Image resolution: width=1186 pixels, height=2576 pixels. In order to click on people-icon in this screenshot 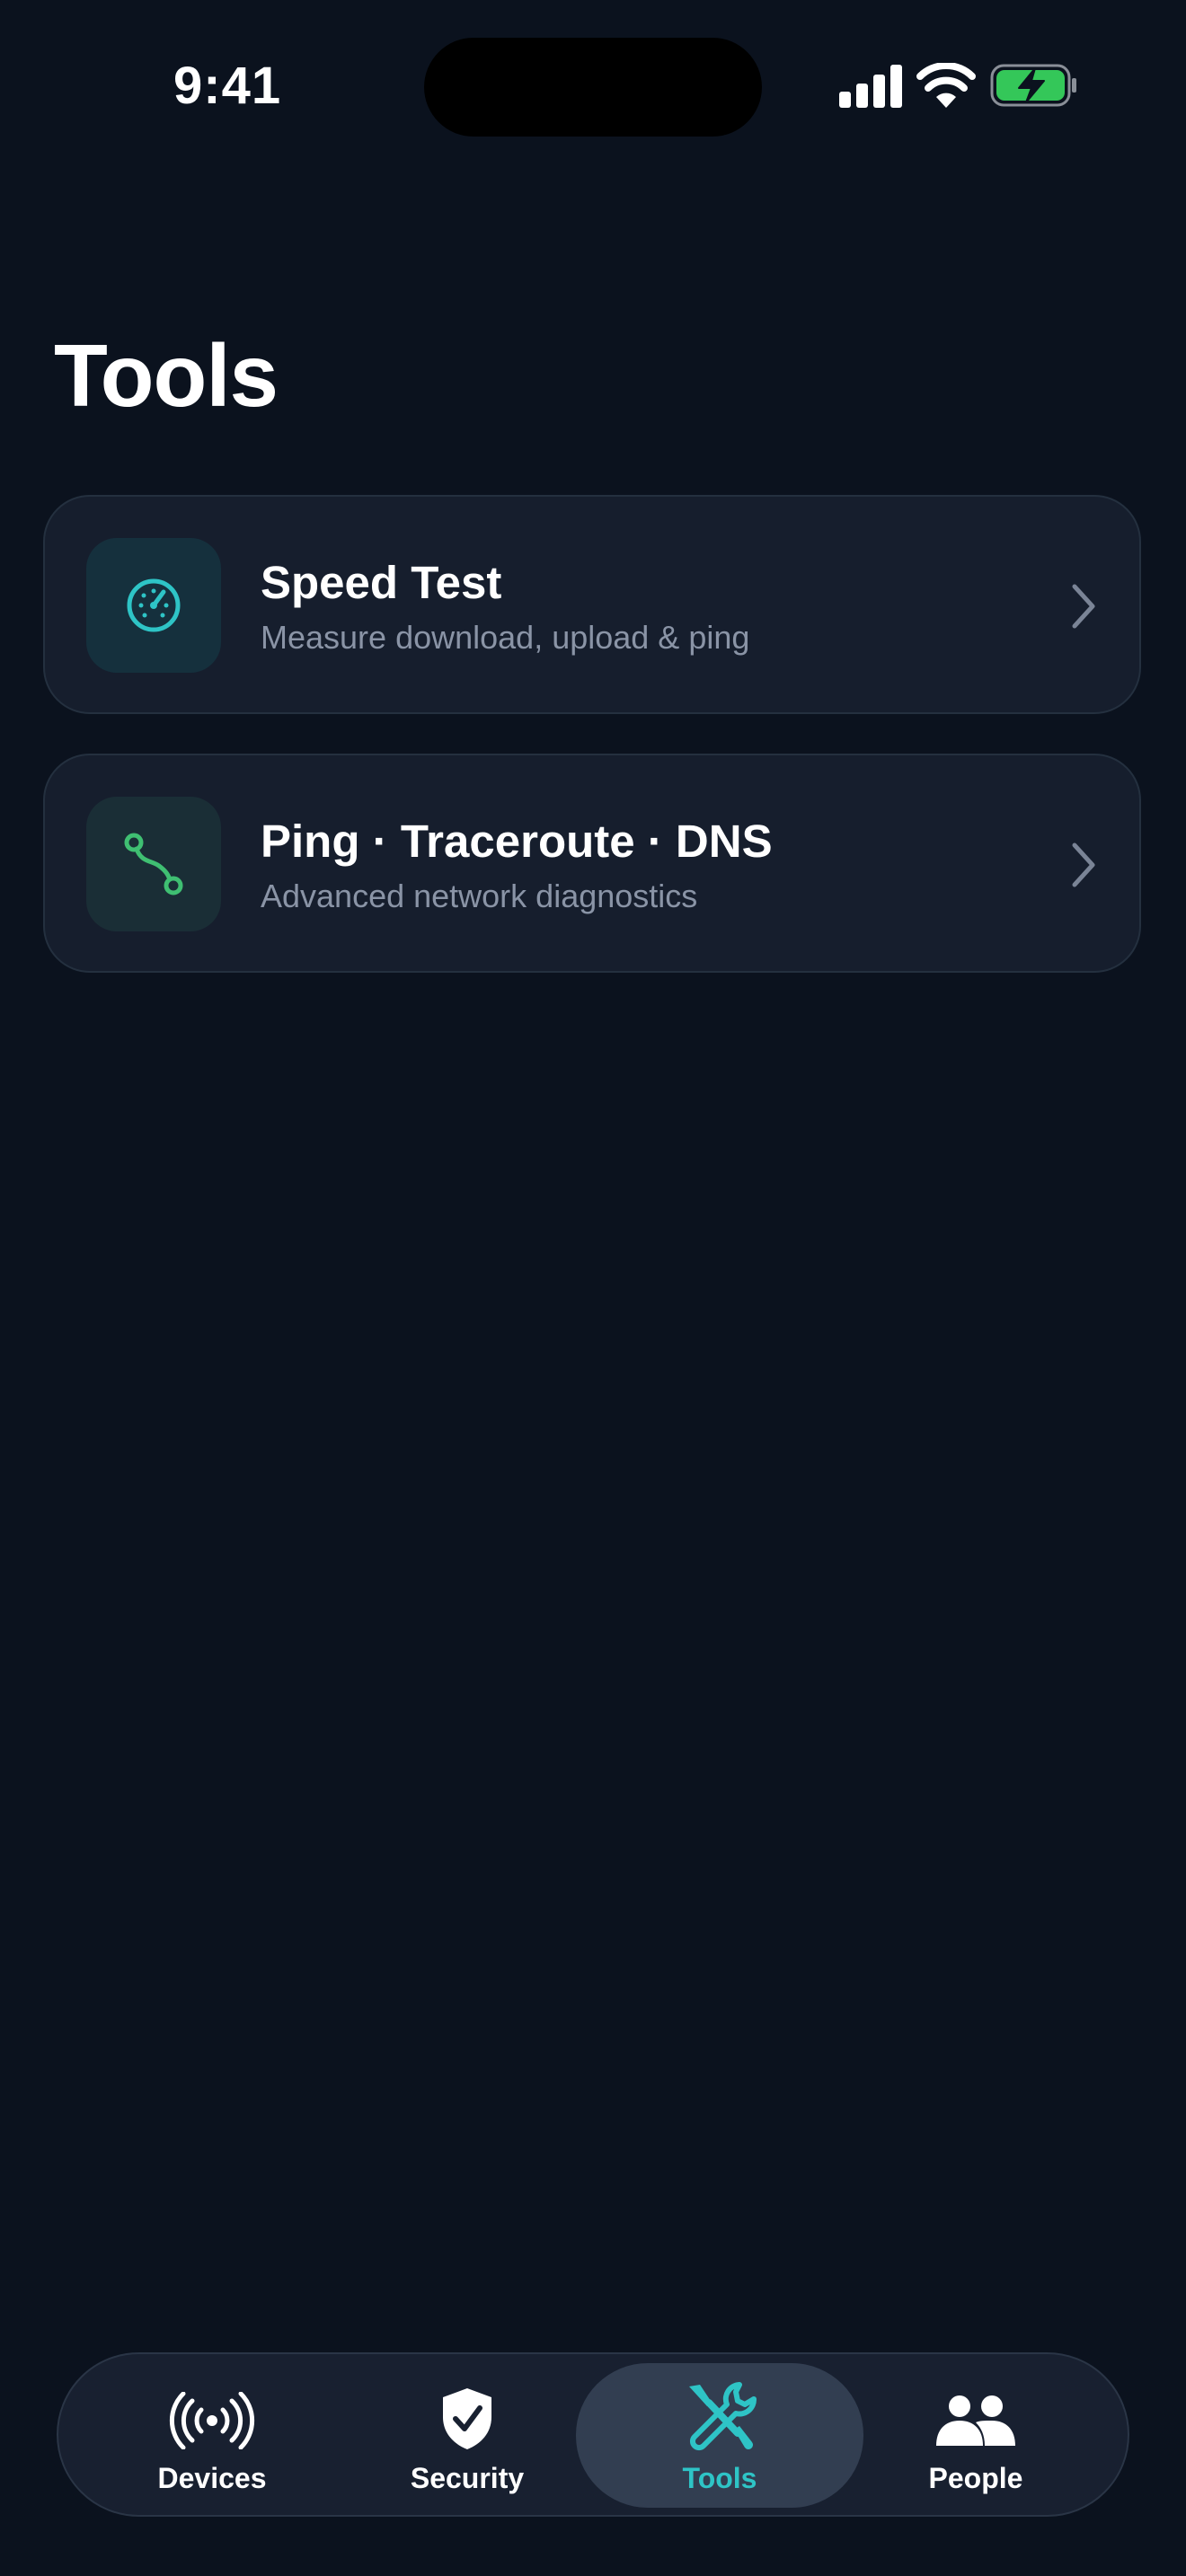, I will do `click(975, 2420)`.